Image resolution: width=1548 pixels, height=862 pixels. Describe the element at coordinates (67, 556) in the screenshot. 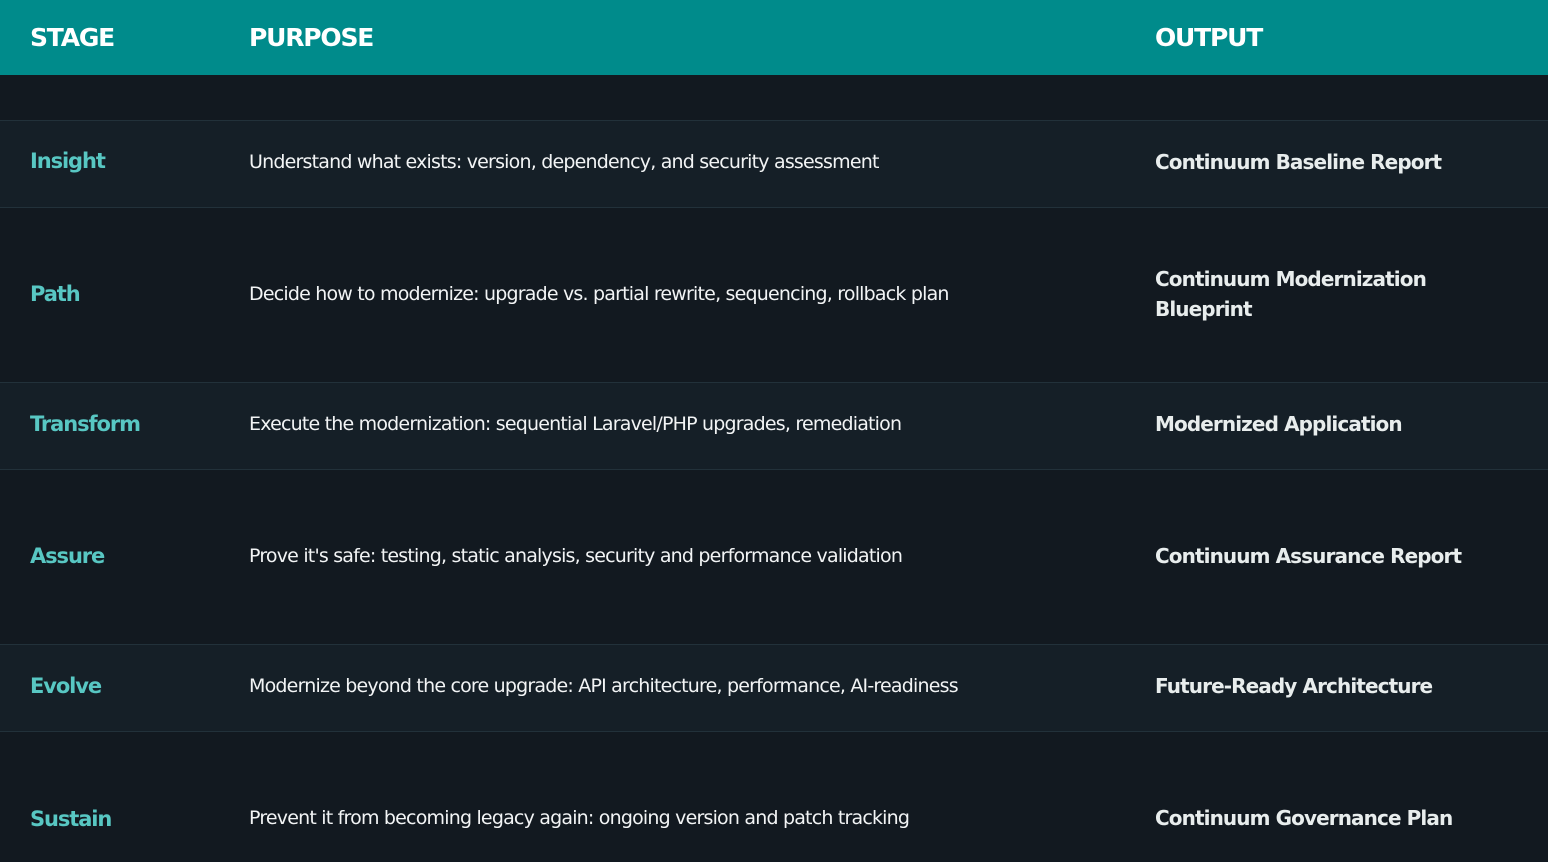

I see `stage-name: Assure` at that location.